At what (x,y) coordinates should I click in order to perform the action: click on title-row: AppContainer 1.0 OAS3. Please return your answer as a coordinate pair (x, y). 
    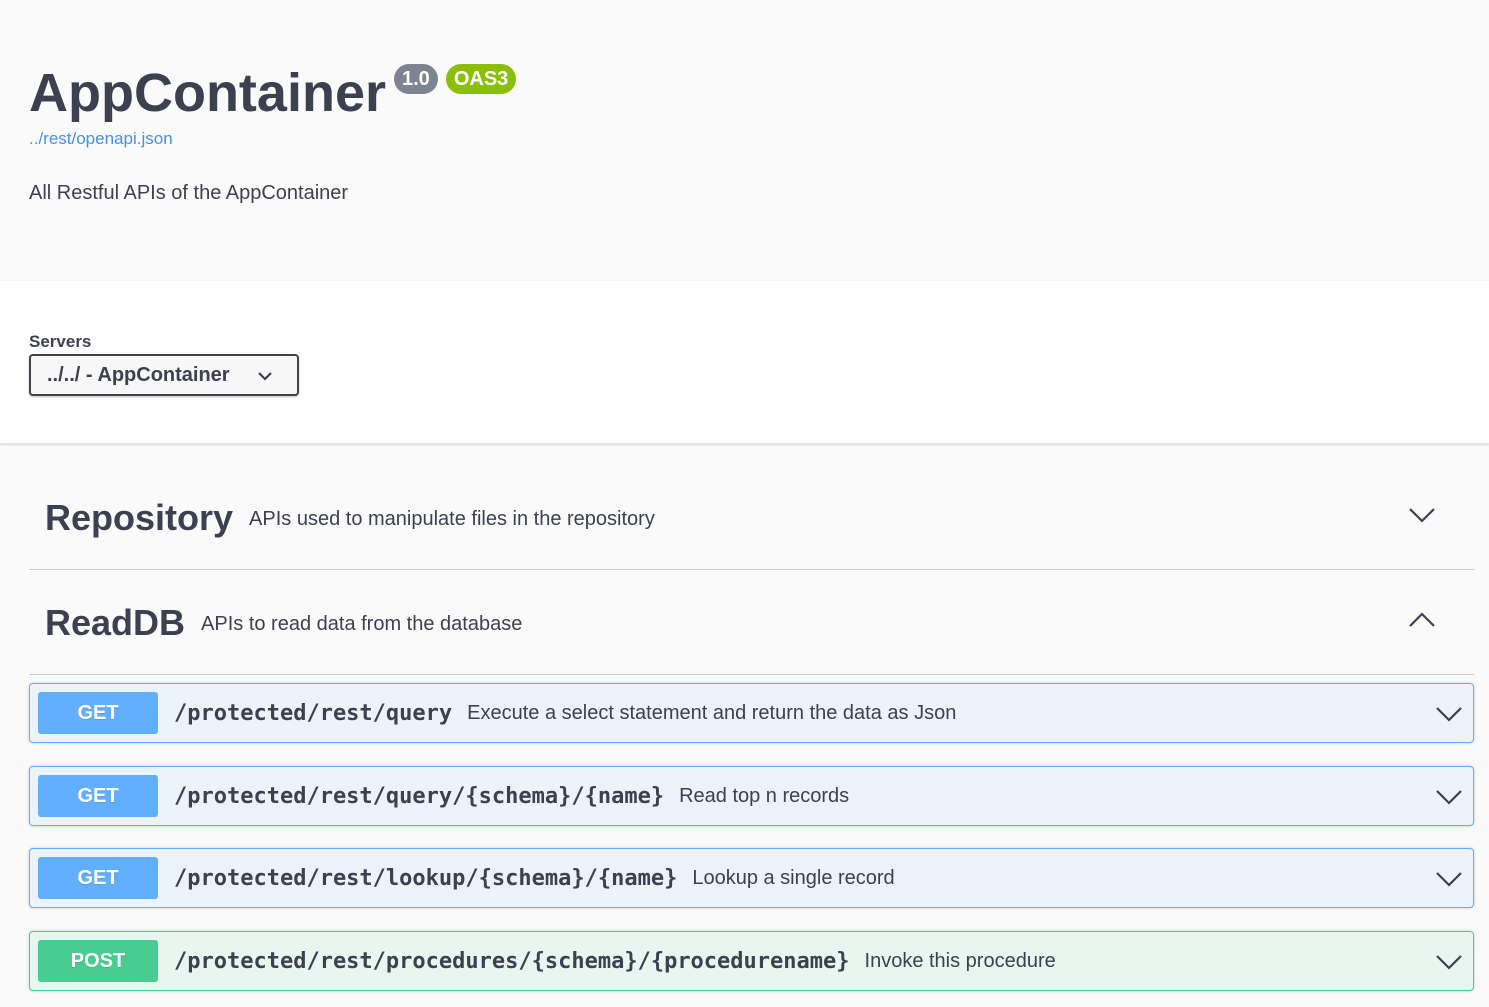
    Looking at the image, I should click on (273, 93).